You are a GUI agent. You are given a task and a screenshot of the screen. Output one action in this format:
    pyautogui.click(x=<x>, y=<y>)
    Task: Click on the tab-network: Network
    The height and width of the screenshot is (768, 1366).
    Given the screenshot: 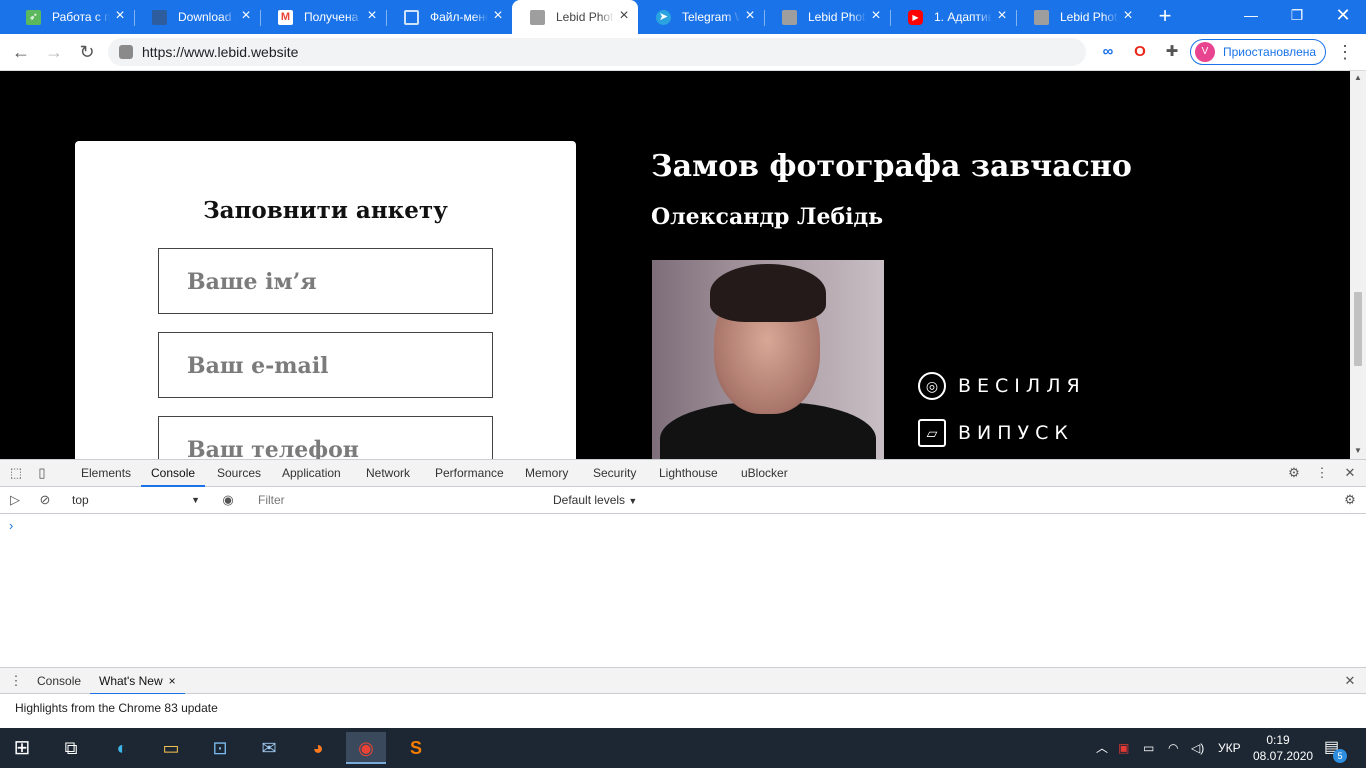 What is the action you would take?
    pyautogui.click(x=388, y=473)
    